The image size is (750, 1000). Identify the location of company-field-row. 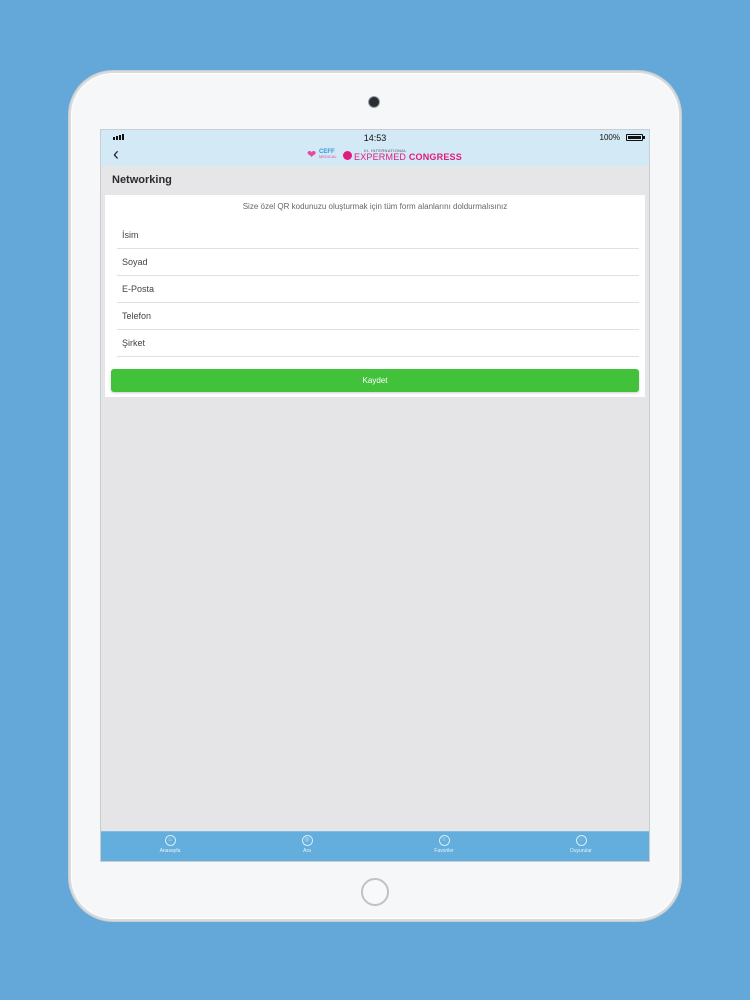
(378, 343).